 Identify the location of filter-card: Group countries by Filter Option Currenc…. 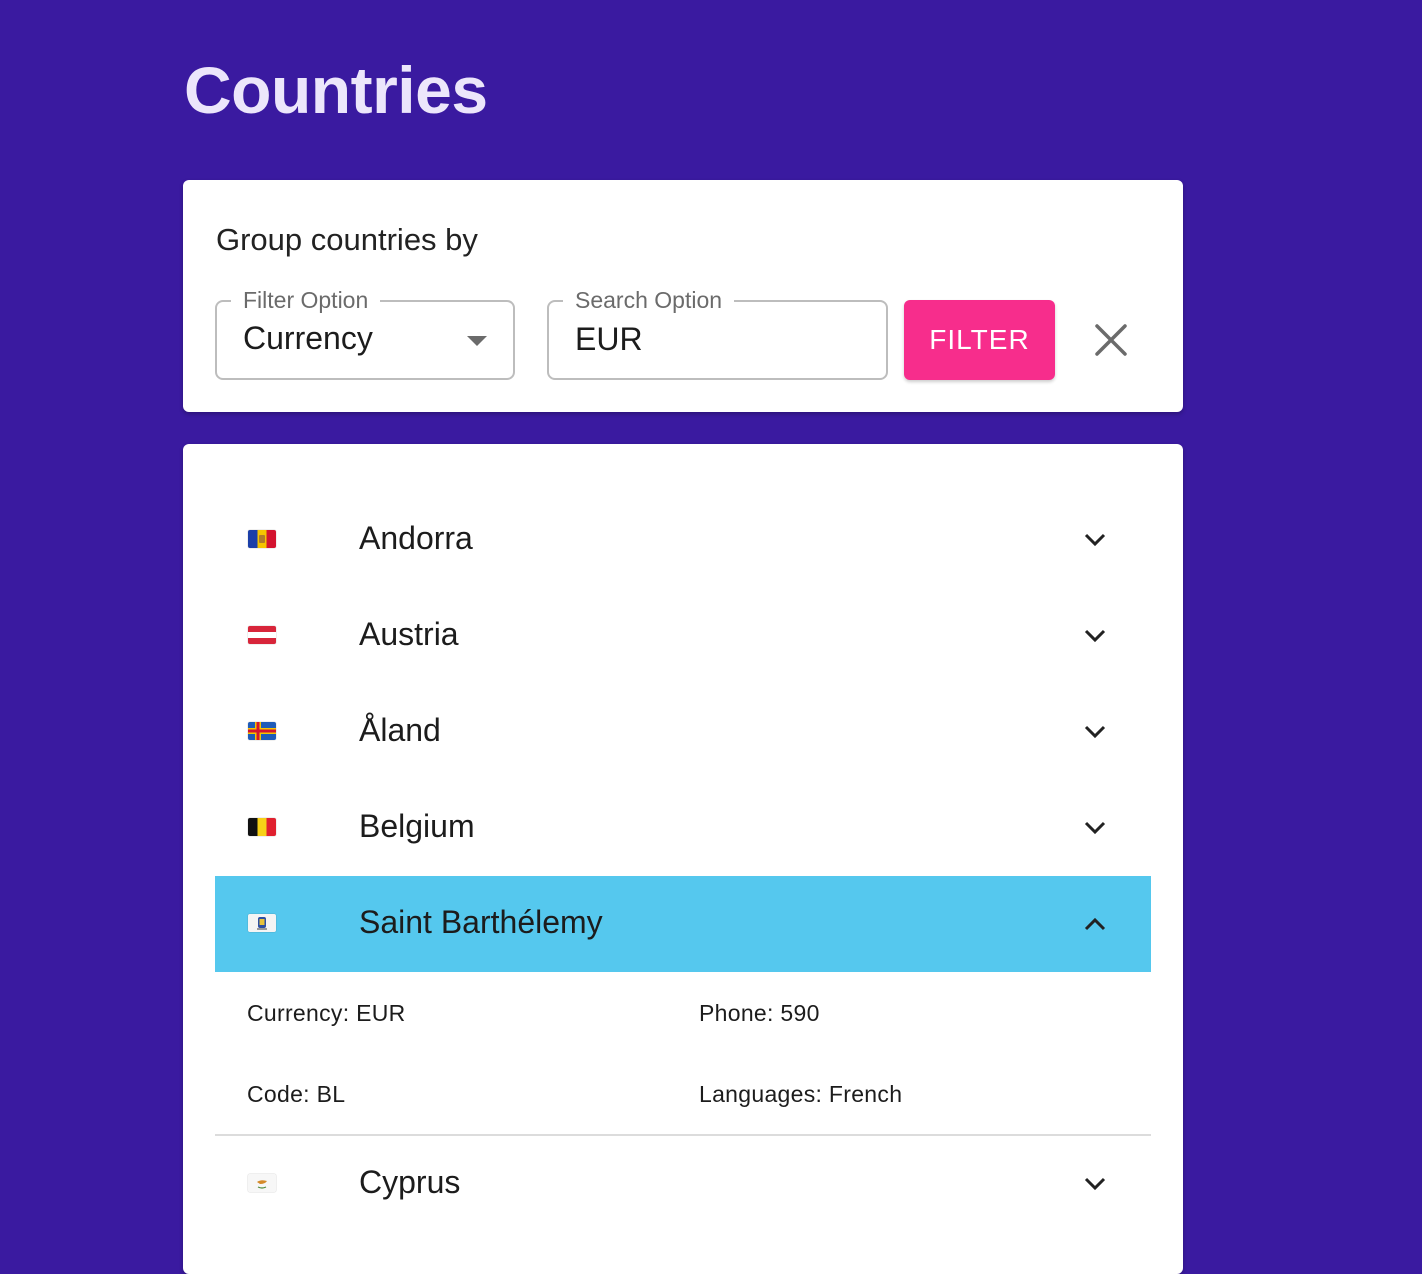
(683, 296).